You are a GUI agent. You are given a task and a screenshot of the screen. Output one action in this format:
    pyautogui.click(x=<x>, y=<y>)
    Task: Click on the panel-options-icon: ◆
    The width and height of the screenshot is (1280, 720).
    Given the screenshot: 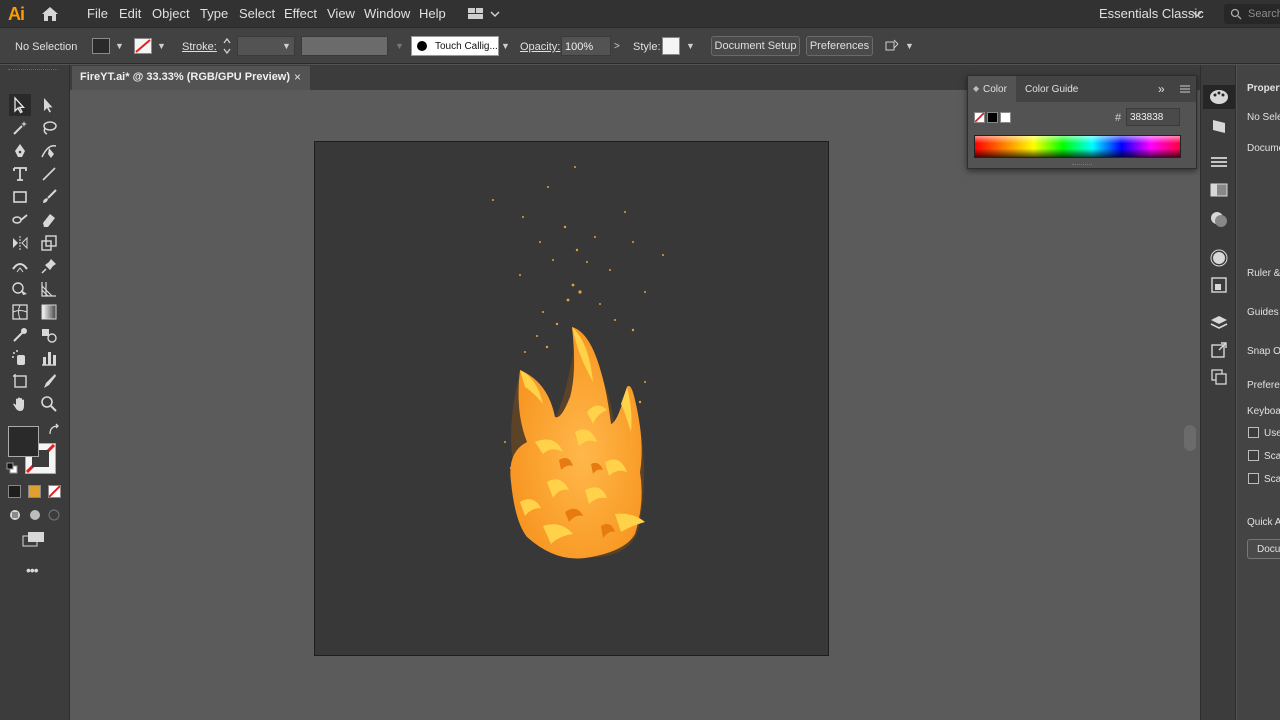 What is the action you would take?
    pyautogui.click(x=976, y=88)
    